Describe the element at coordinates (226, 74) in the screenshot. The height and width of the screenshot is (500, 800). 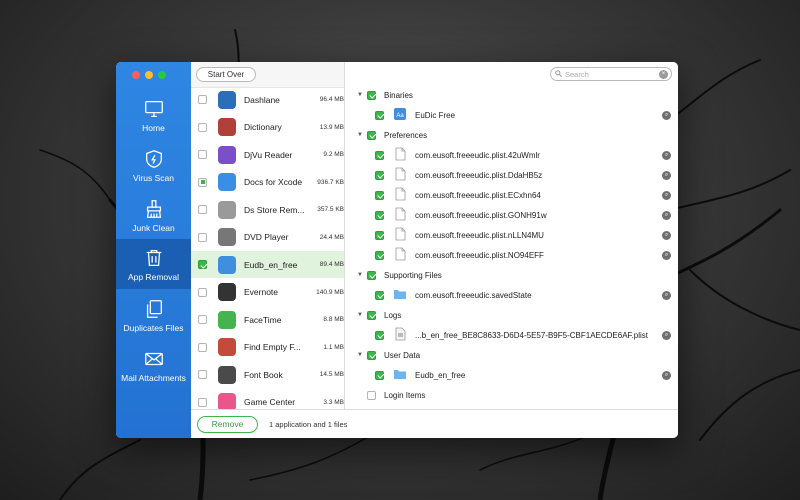
I see `start-over-button: Start Over` at that location.